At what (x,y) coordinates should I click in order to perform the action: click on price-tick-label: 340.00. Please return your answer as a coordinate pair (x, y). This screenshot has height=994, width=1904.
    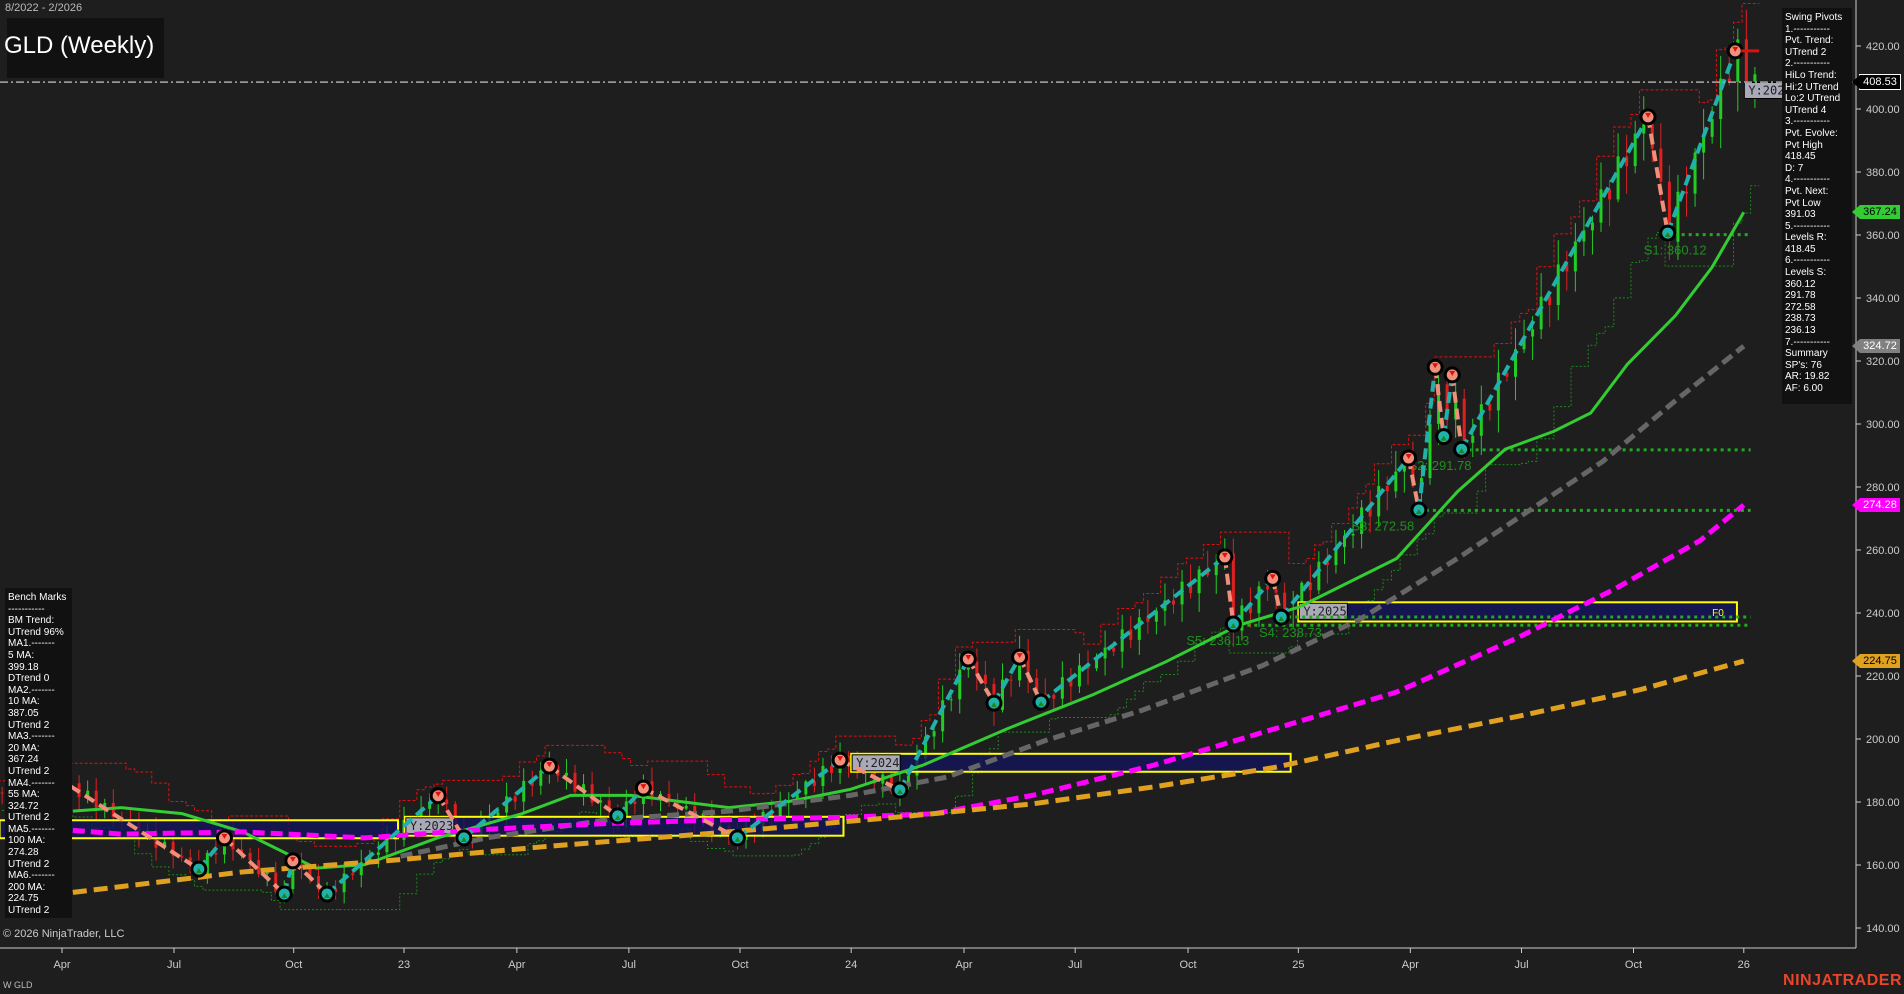
    Looking at the image, I should click on (1883, 299).